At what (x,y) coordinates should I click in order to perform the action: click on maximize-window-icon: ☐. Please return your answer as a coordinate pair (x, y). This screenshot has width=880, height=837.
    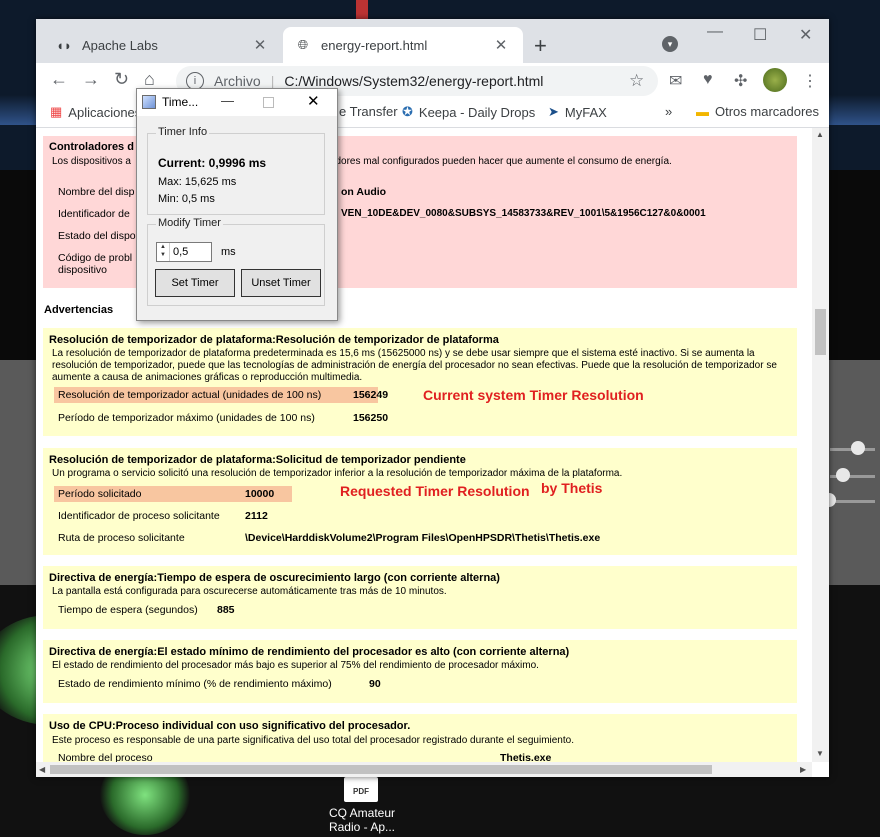
    Looking at the image, I should click on (760, 35).